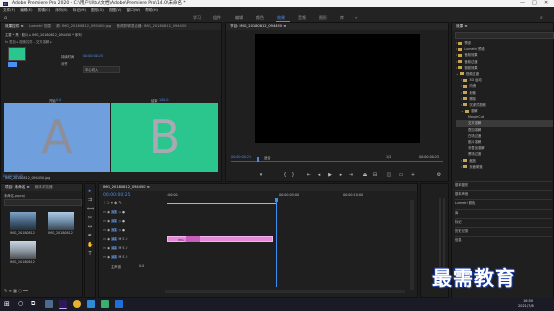  Describe the element at coordinates (9, 10) in the screenshot. I see `menu-file: 文件(F)` at that location.